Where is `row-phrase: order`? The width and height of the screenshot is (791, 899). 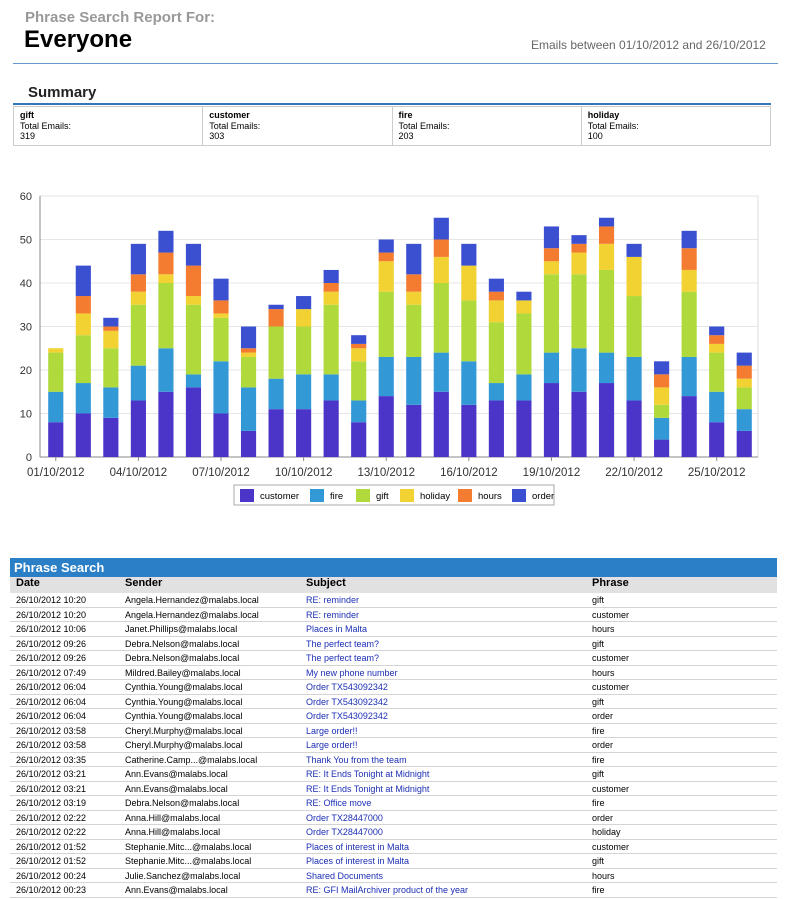
row-phrase: order is located at coordinates (603, 817).